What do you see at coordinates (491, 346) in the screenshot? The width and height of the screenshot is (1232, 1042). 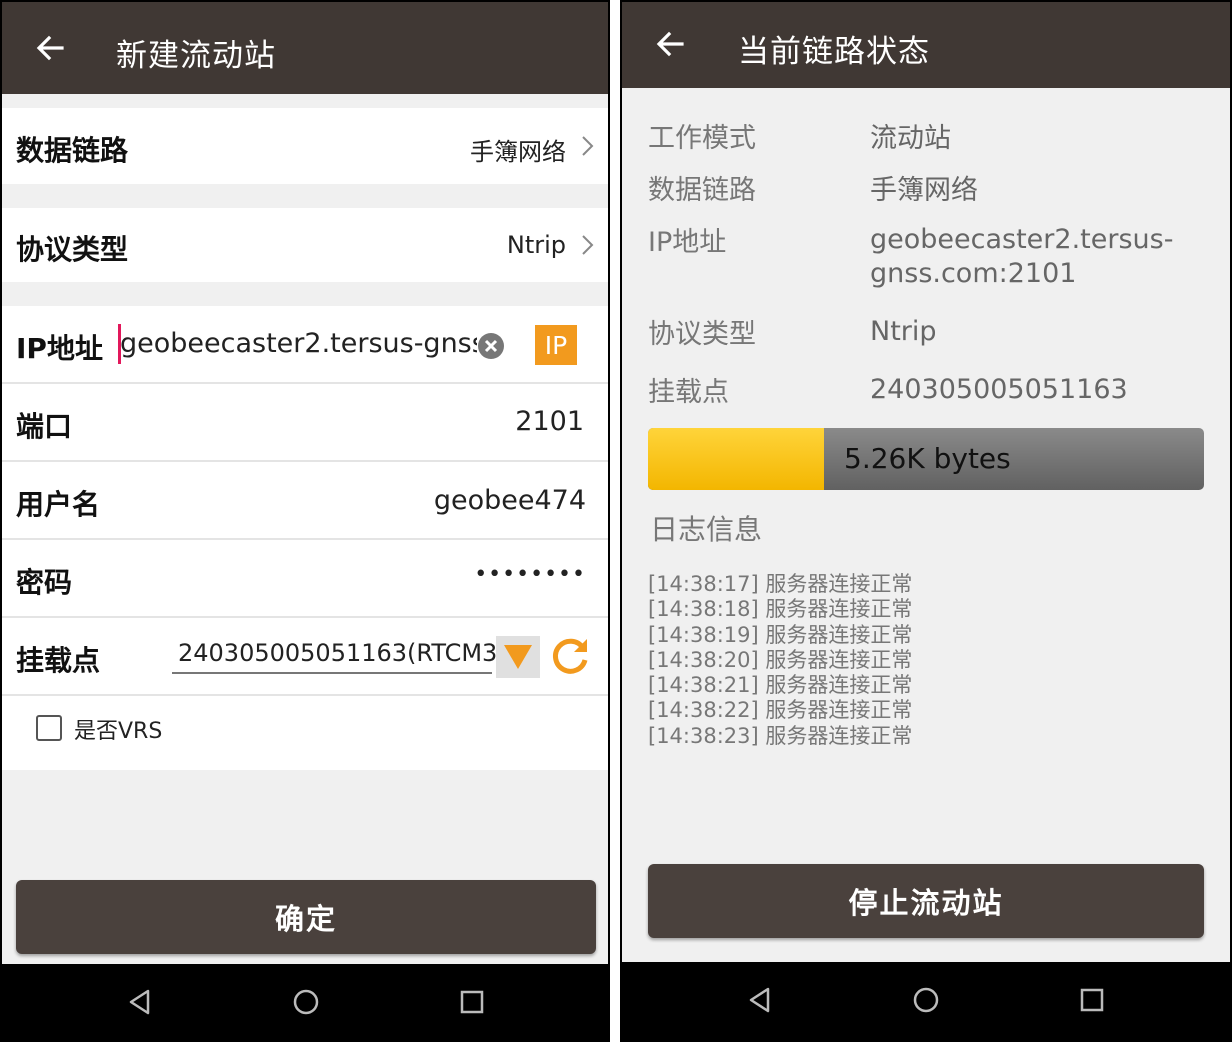 I see `clear-icon` at bounding box center [491, 346].